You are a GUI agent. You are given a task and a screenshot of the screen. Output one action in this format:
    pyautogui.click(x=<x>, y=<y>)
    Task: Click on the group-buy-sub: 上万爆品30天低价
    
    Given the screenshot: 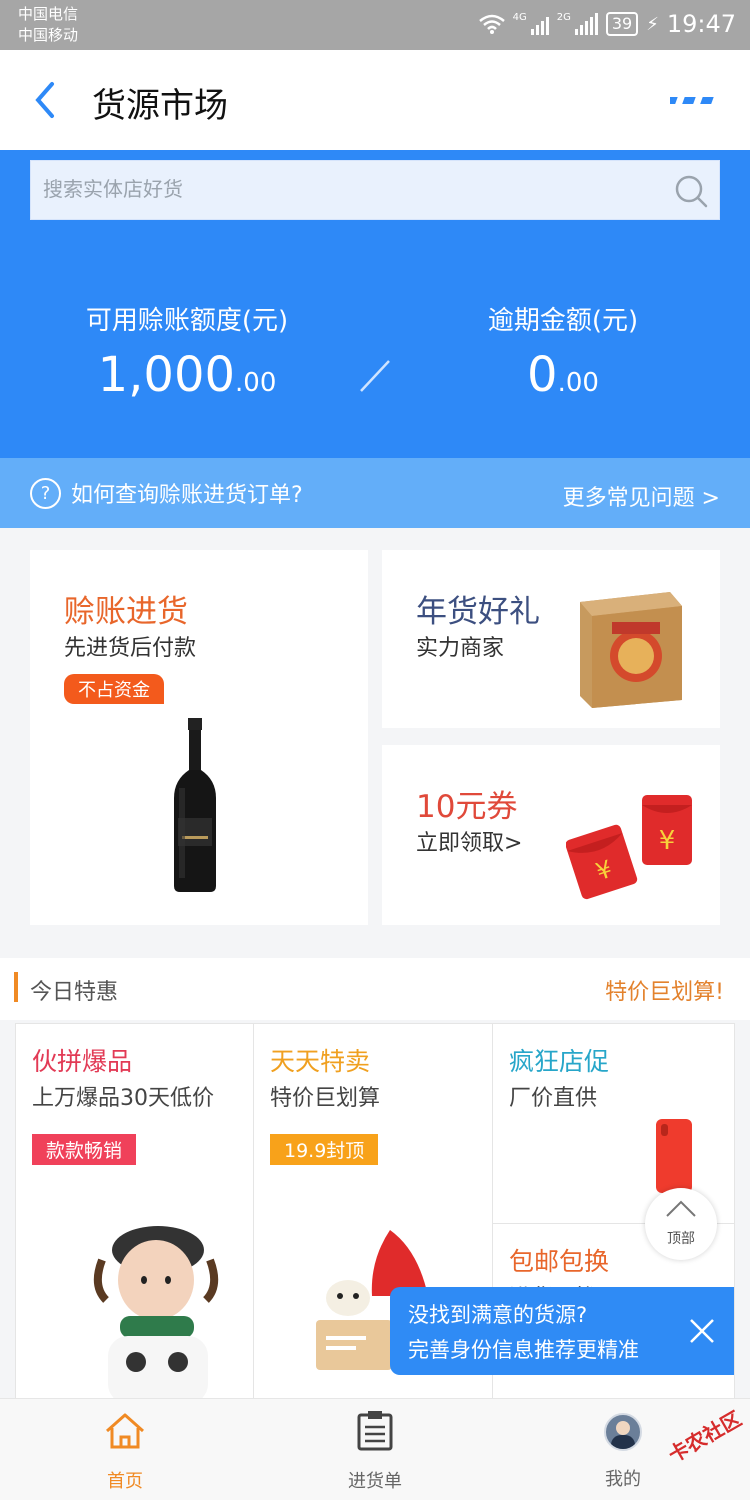 What is the action you would take?
    pyautogui.click(x=123, y=1098)
    